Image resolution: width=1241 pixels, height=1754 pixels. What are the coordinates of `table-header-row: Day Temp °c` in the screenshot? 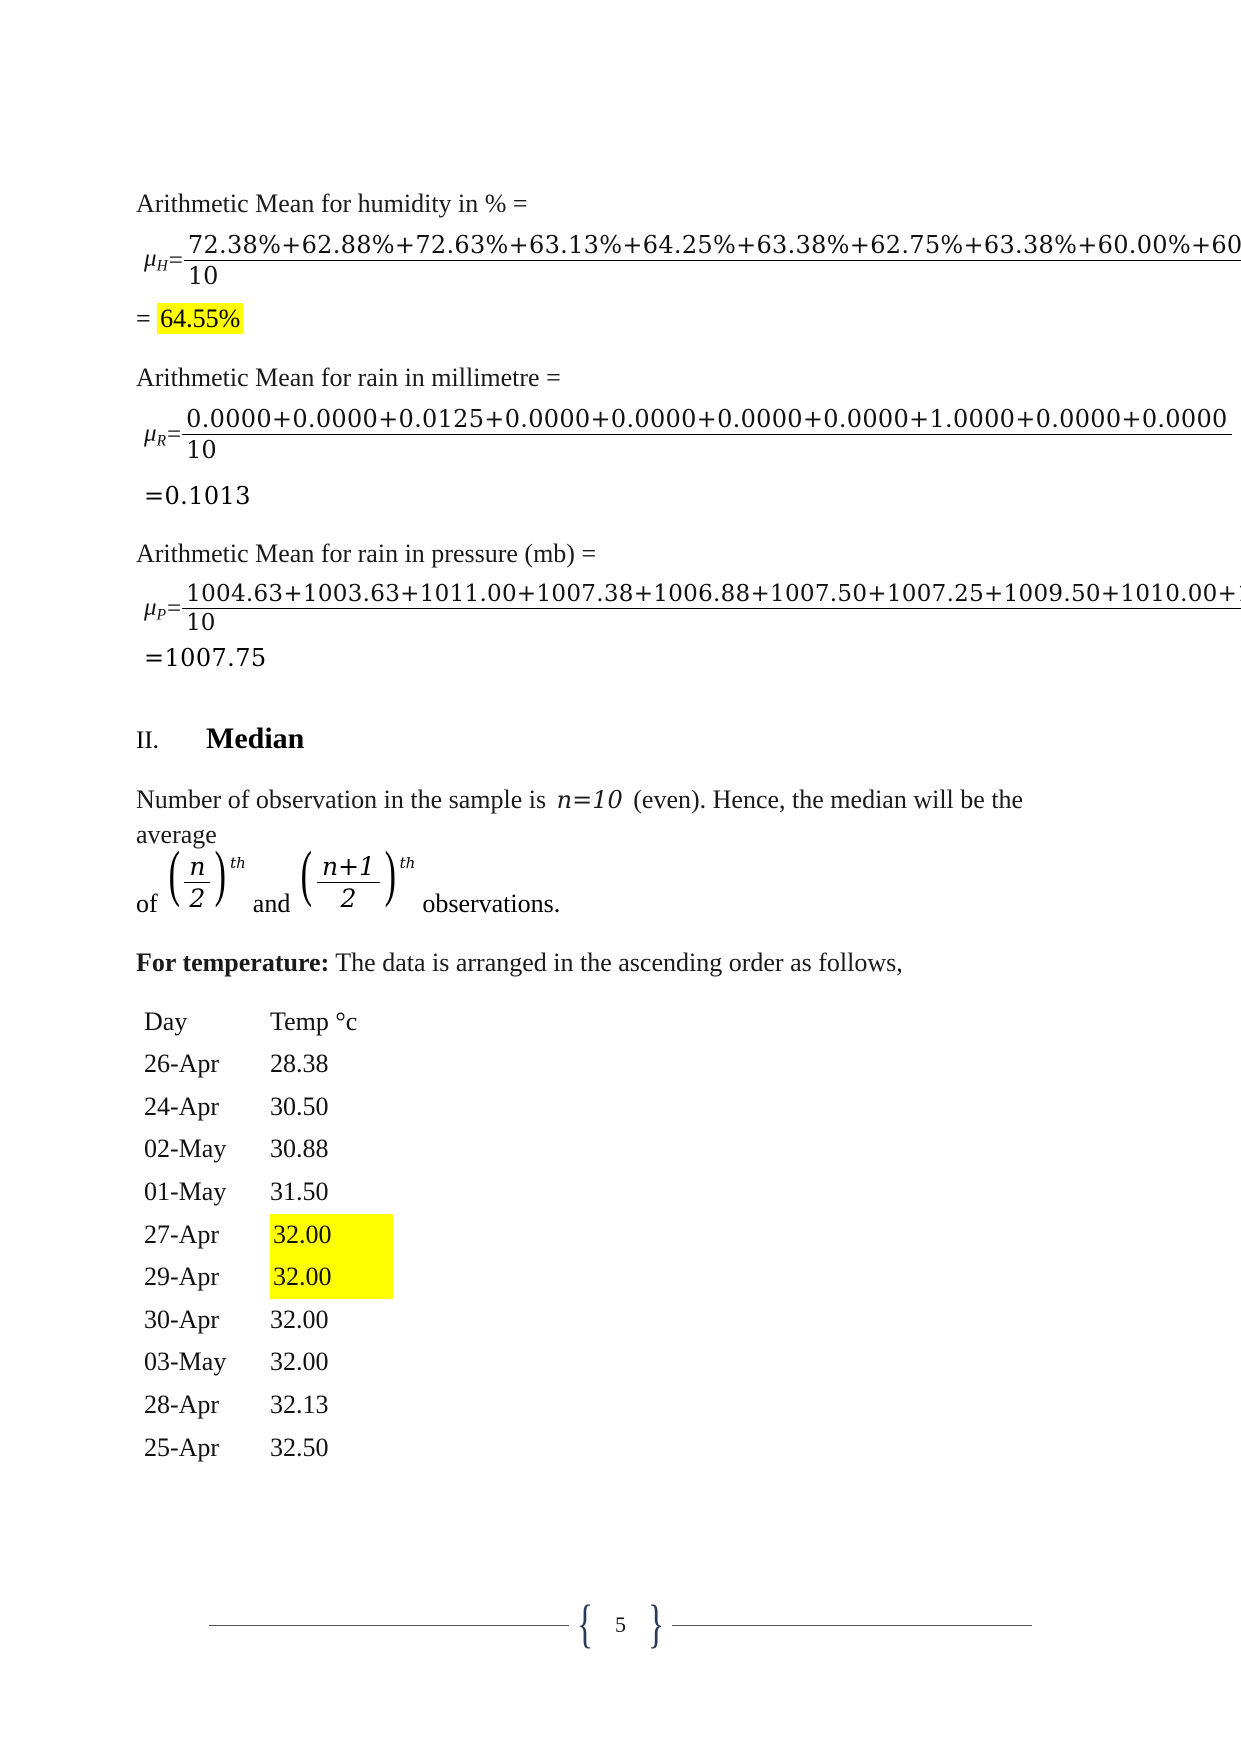 It's located at (268, 1022).